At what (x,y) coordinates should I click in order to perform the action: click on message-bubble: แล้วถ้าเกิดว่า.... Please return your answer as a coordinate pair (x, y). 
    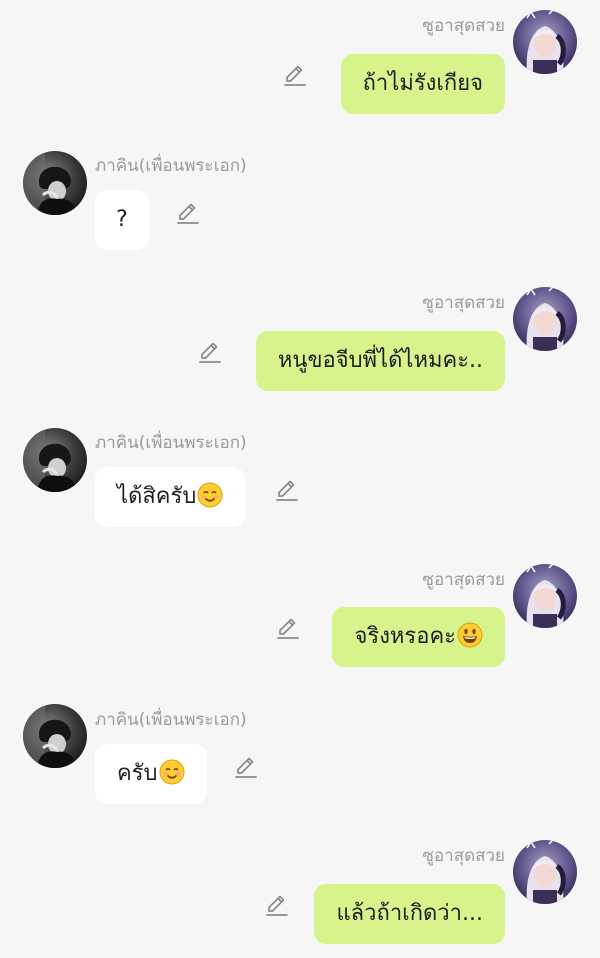
    Looking at the image, I should click on (409, 914).